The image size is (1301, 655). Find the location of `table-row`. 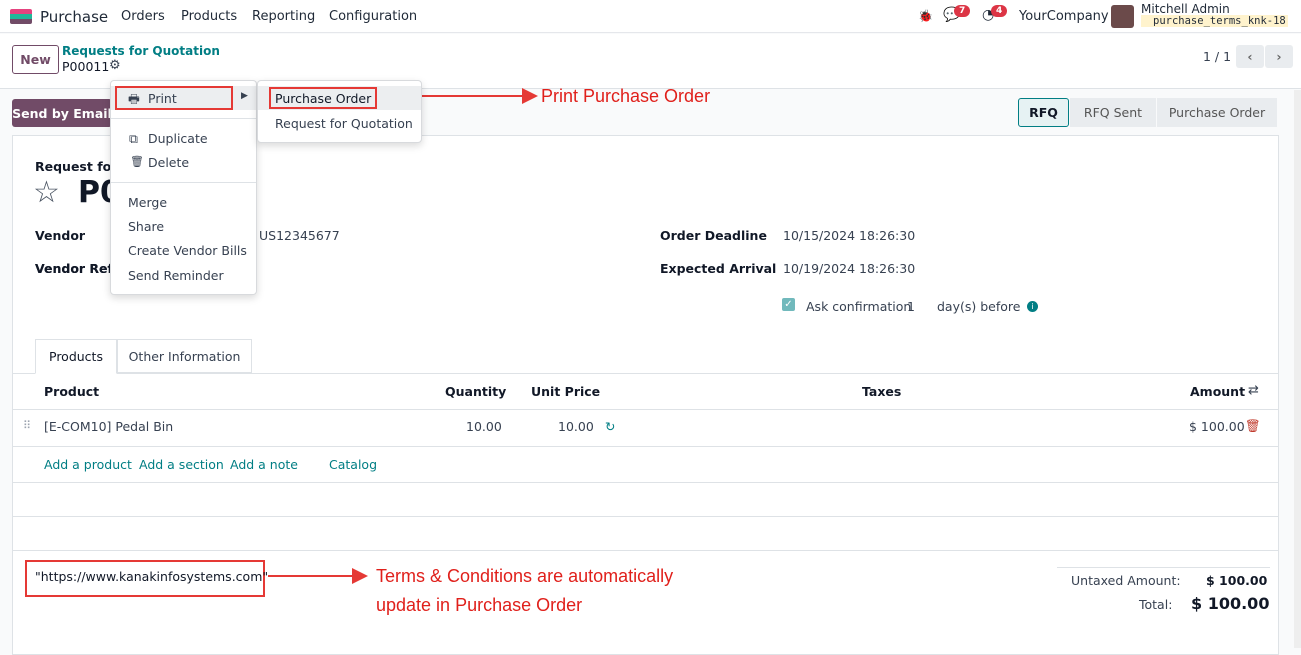

table-row is located at coordinates (645, 428).